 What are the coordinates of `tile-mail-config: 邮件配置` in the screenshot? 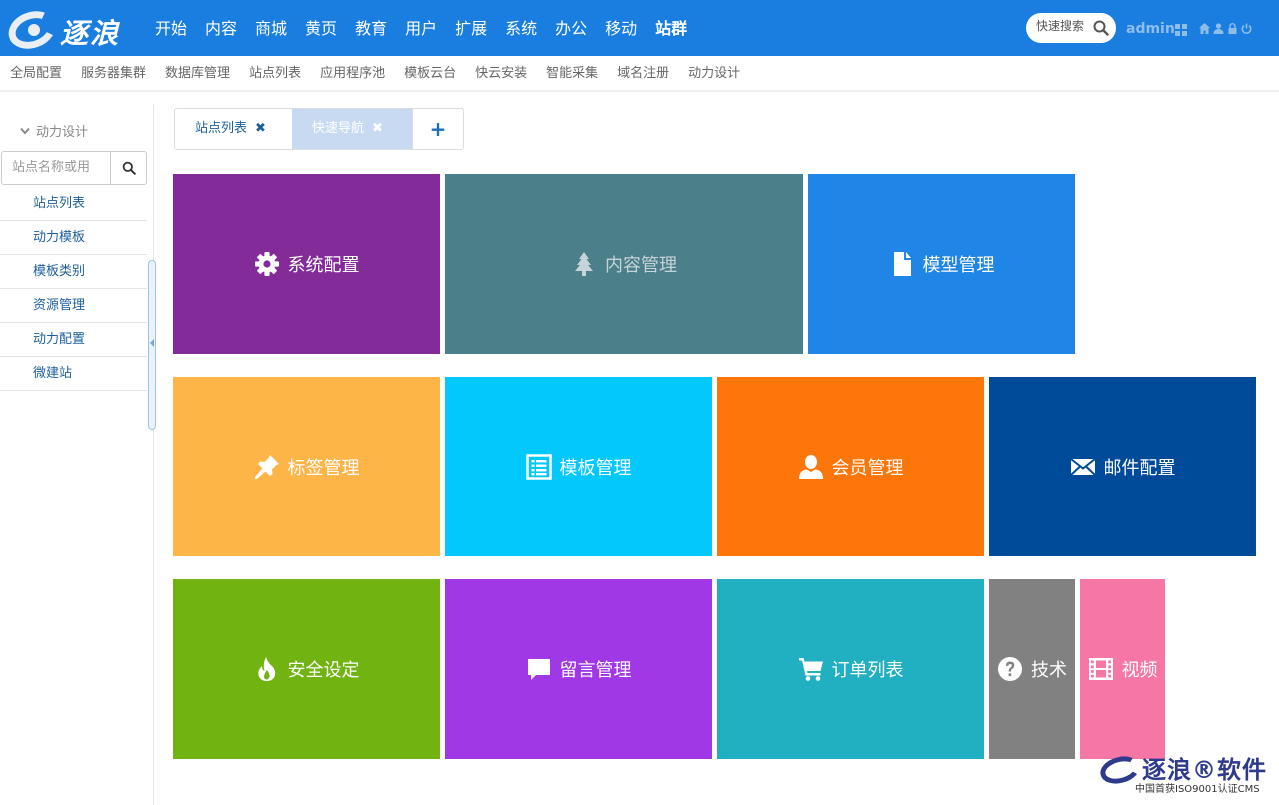 It's located at (1122, 466).